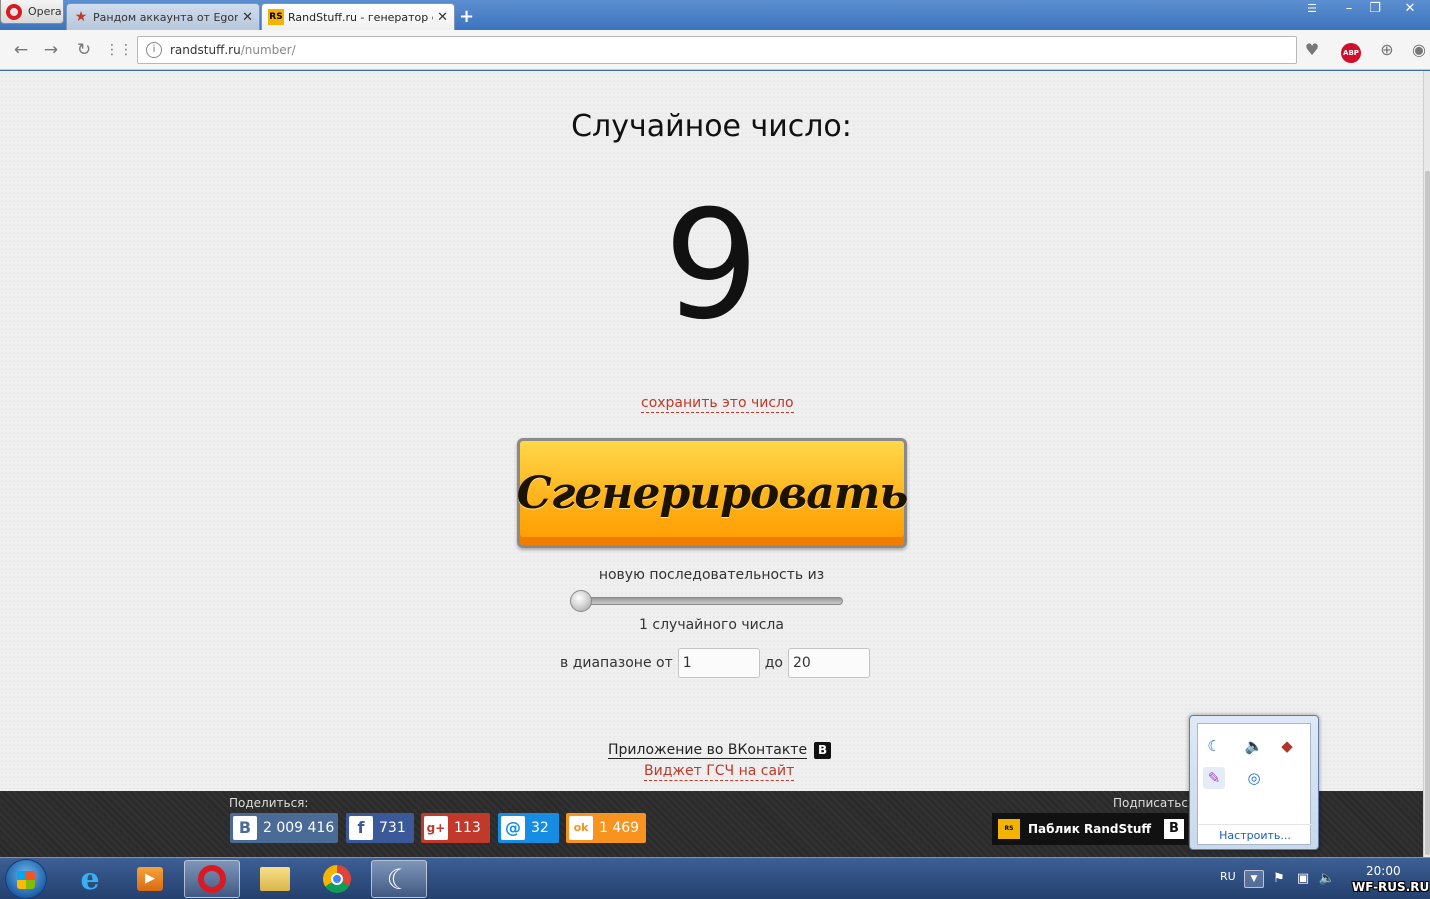  What do you see at coordinates (1254, 879) in the screenshot?
I see `show-hidden-icons-button: ▼` at bounding box center [1254, 879].